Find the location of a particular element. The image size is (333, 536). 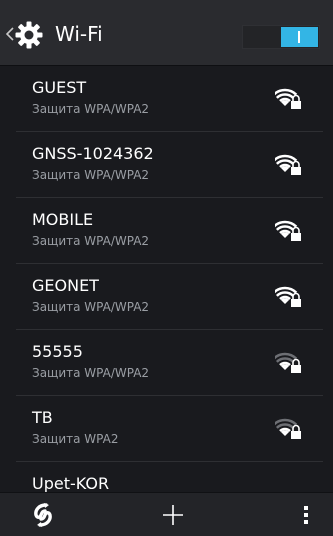

wps-icon is located at coordinates (43, 515).